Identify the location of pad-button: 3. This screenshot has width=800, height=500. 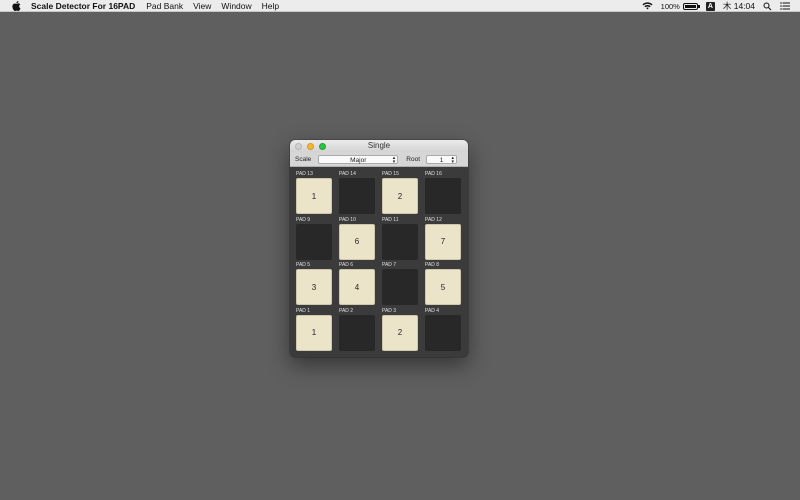
(314, 287).